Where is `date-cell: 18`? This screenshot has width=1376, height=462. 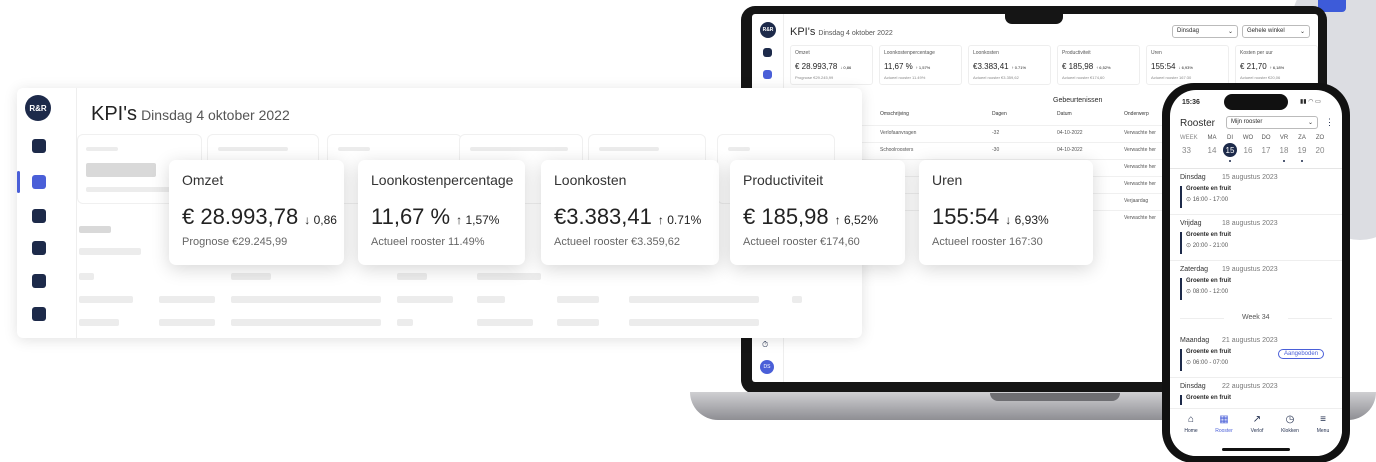 date-cell: 18 is located at coordinates (1284, 150).